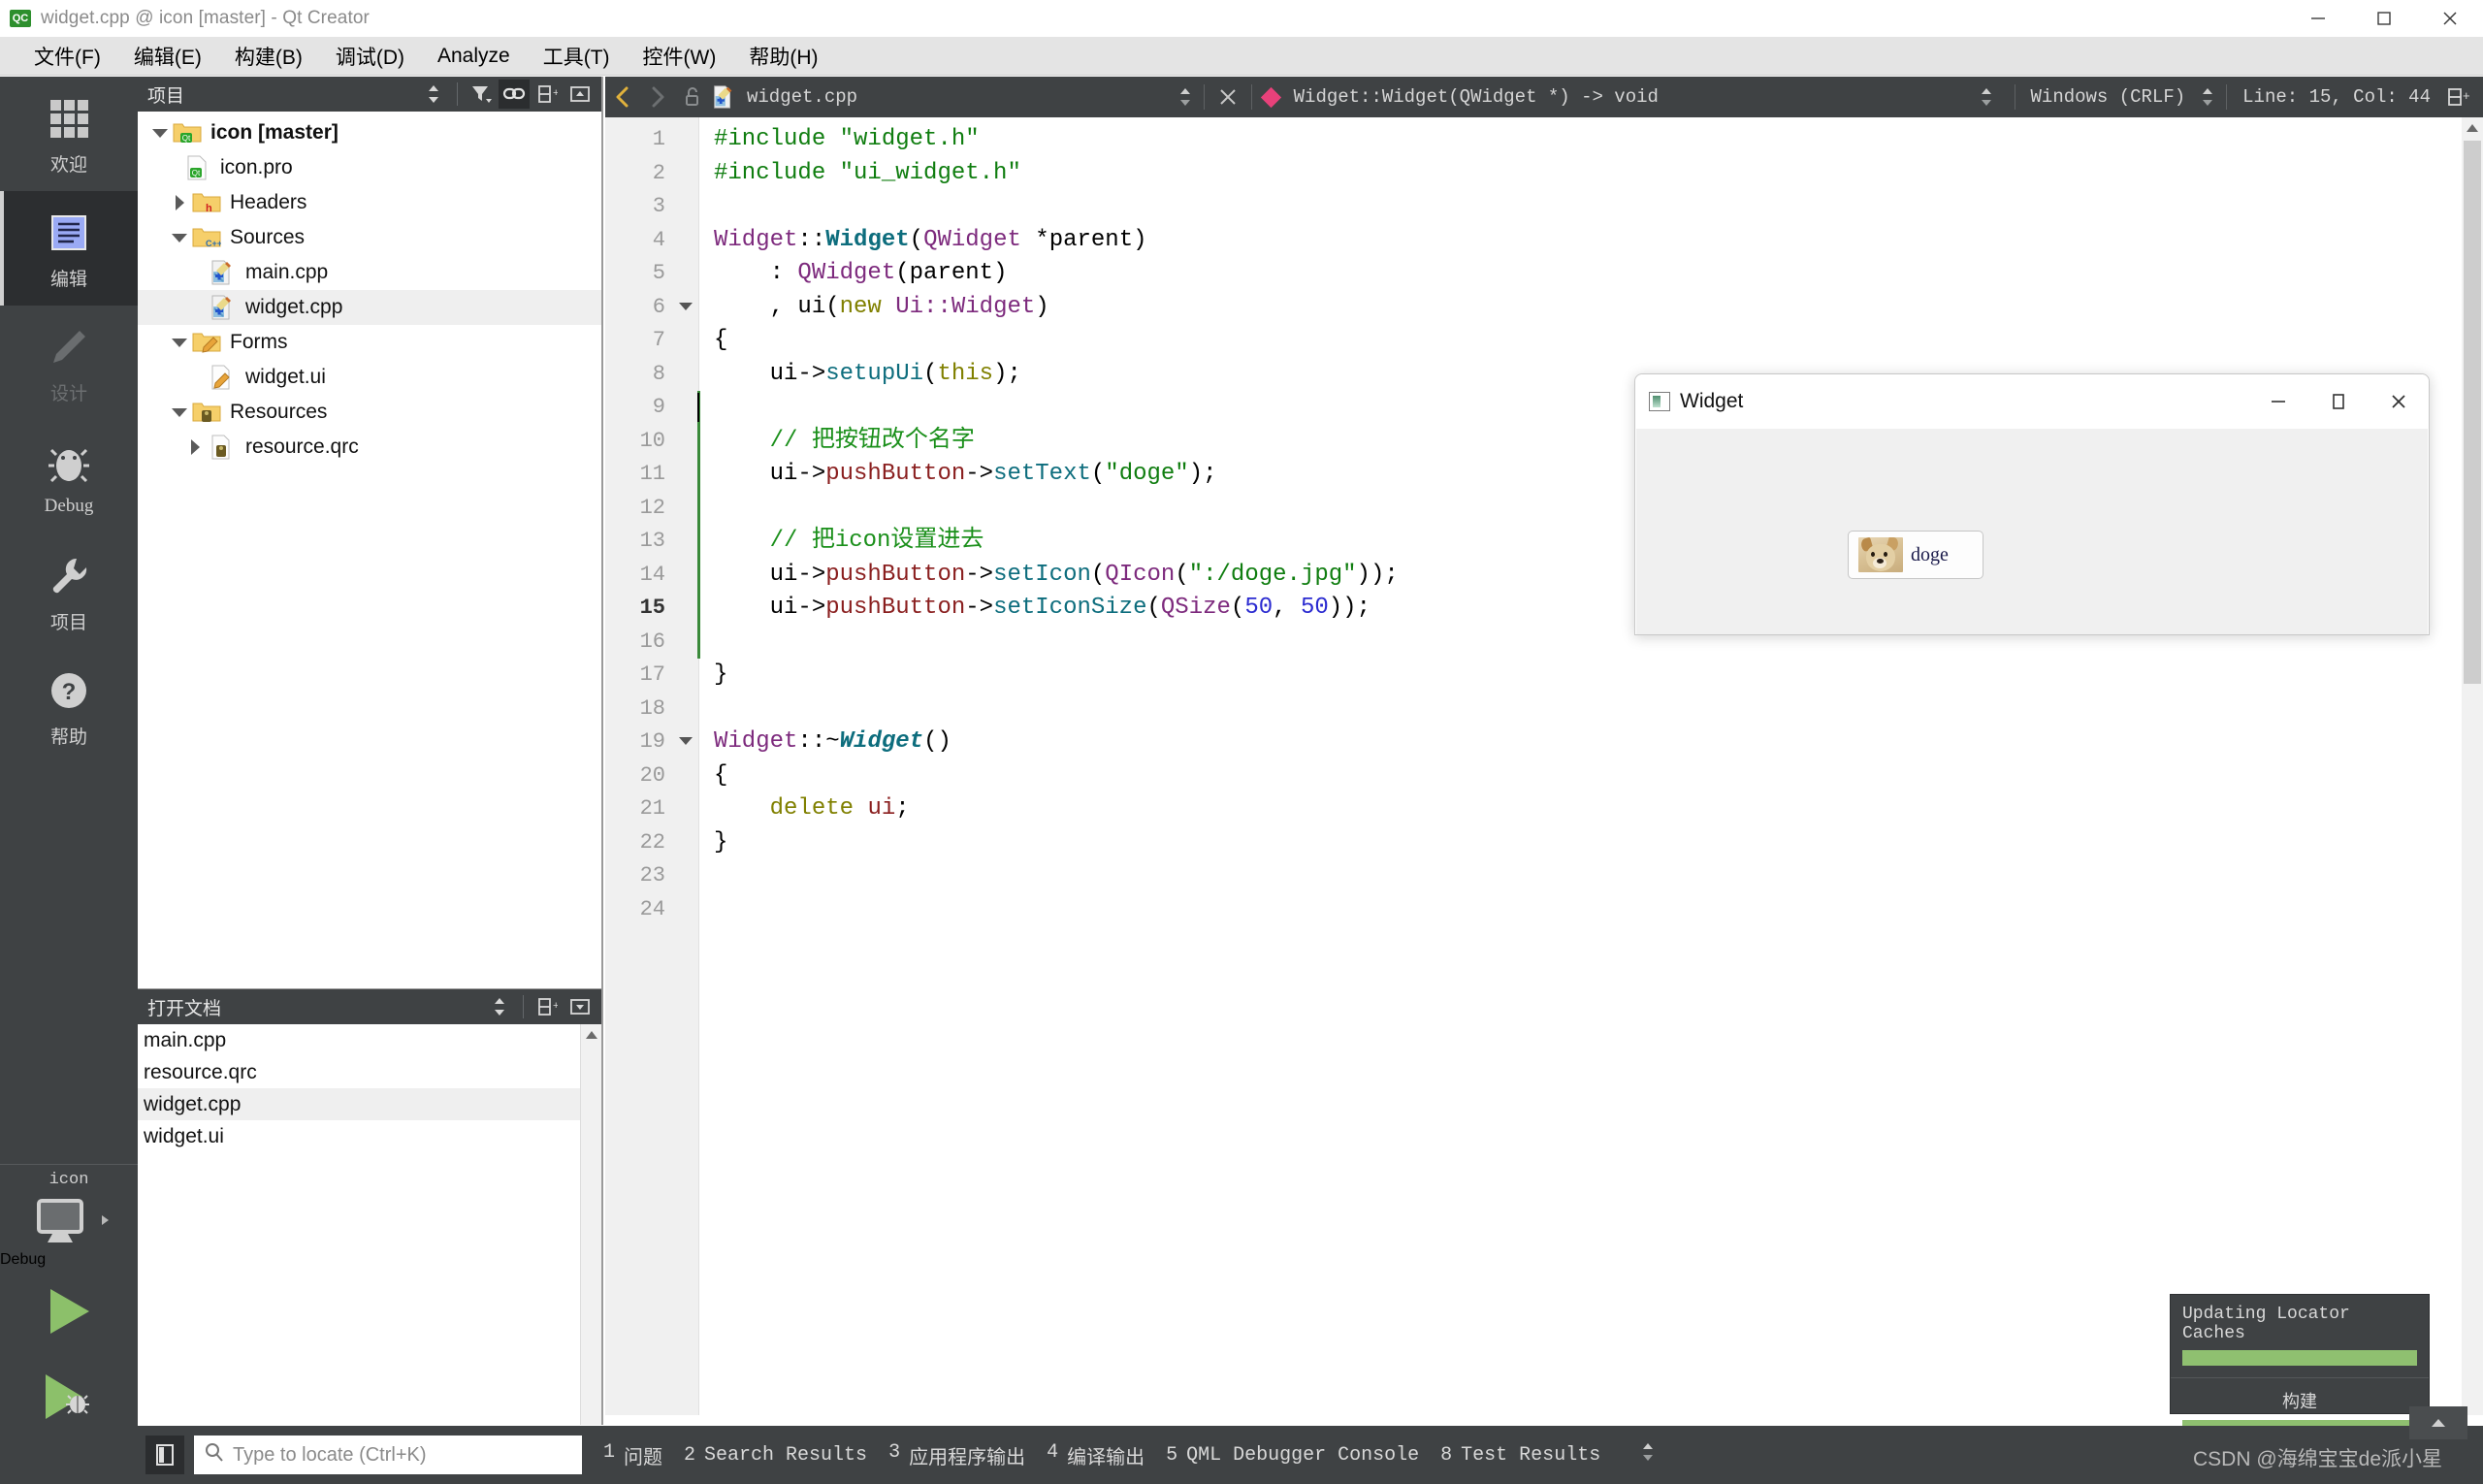 The height and width of the screenshot is (1484, 2483). What do you see at coordinates (783, 57) in the screenshot?
I see `menu-help: 帮助(H)` at bounding box center [783, 57].